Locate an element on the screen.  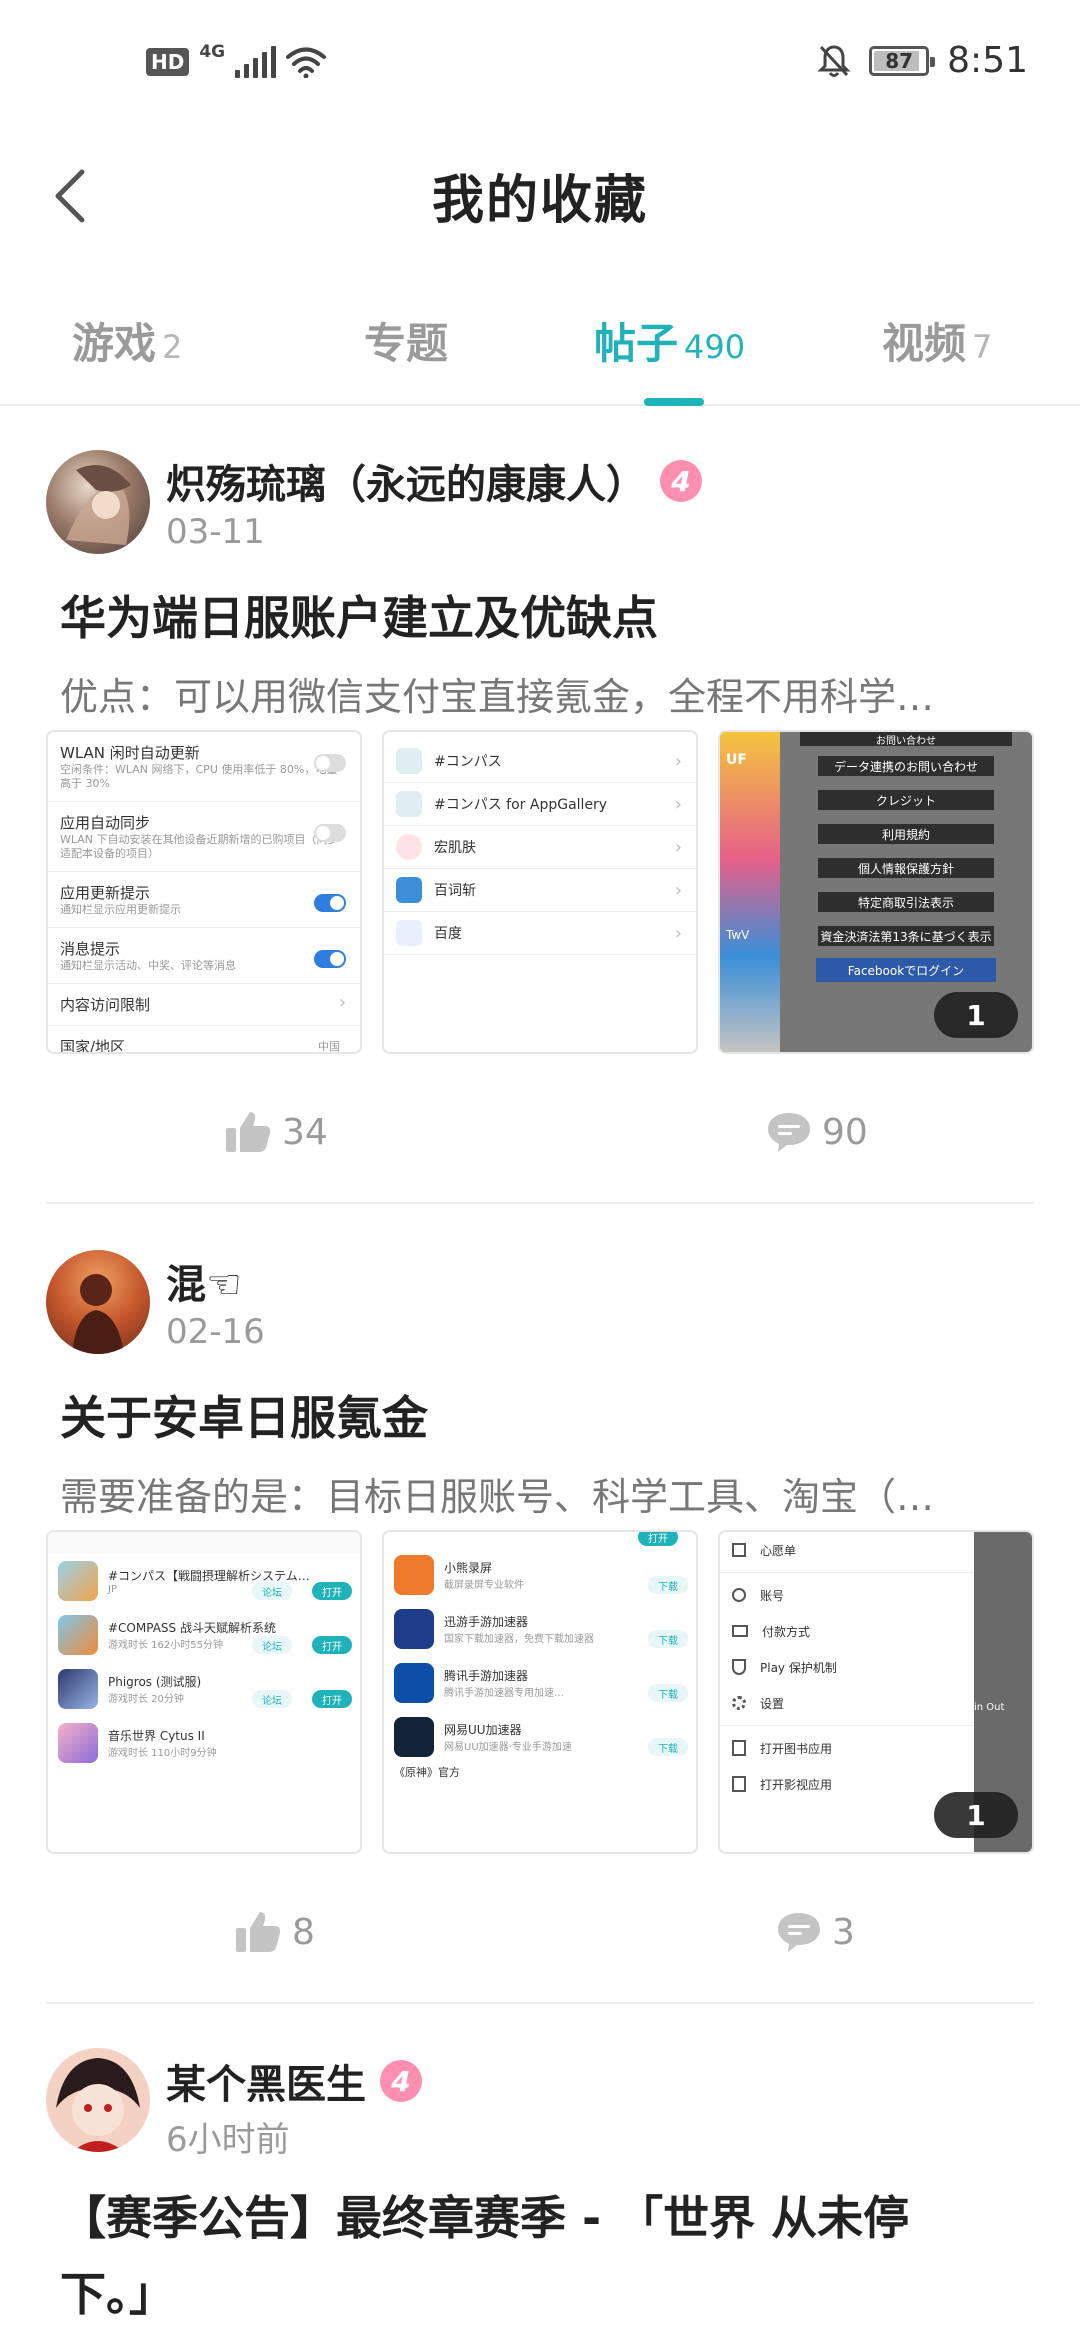
film-icon is located at coordinates (739, 1784).